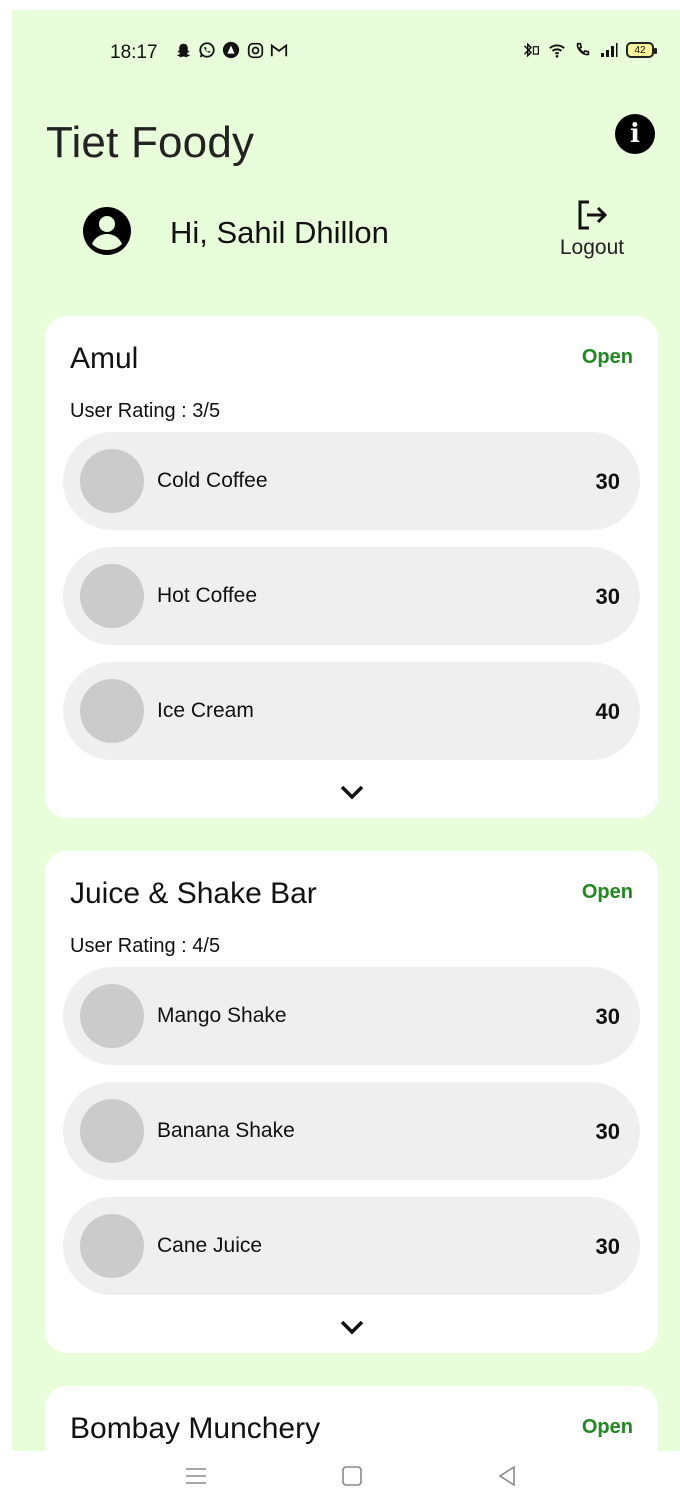 This screenshot has height=1495, width=680. Describe the element at coordinates (196, 1476) in the screenshot. I see `menu-icon` at that location.